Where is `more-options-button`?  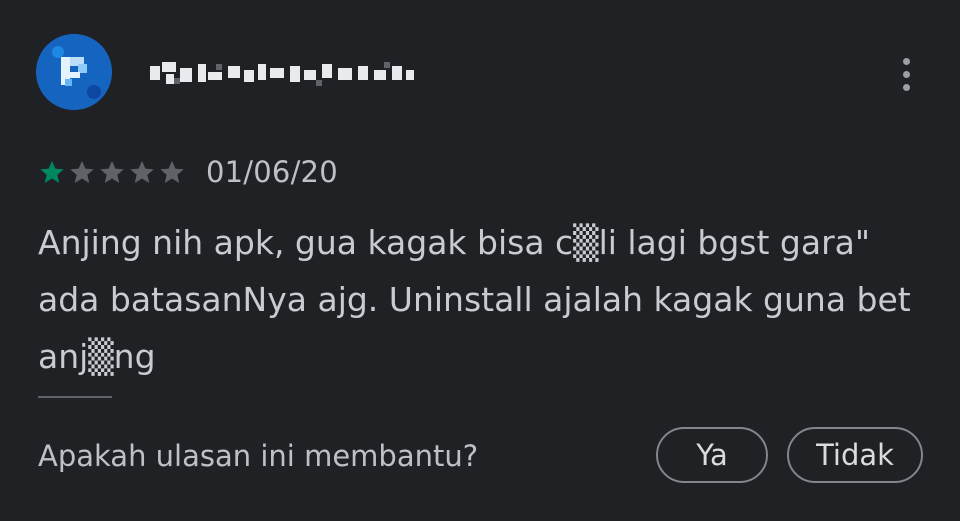 more-options-button is located at coordinates (906, 74).